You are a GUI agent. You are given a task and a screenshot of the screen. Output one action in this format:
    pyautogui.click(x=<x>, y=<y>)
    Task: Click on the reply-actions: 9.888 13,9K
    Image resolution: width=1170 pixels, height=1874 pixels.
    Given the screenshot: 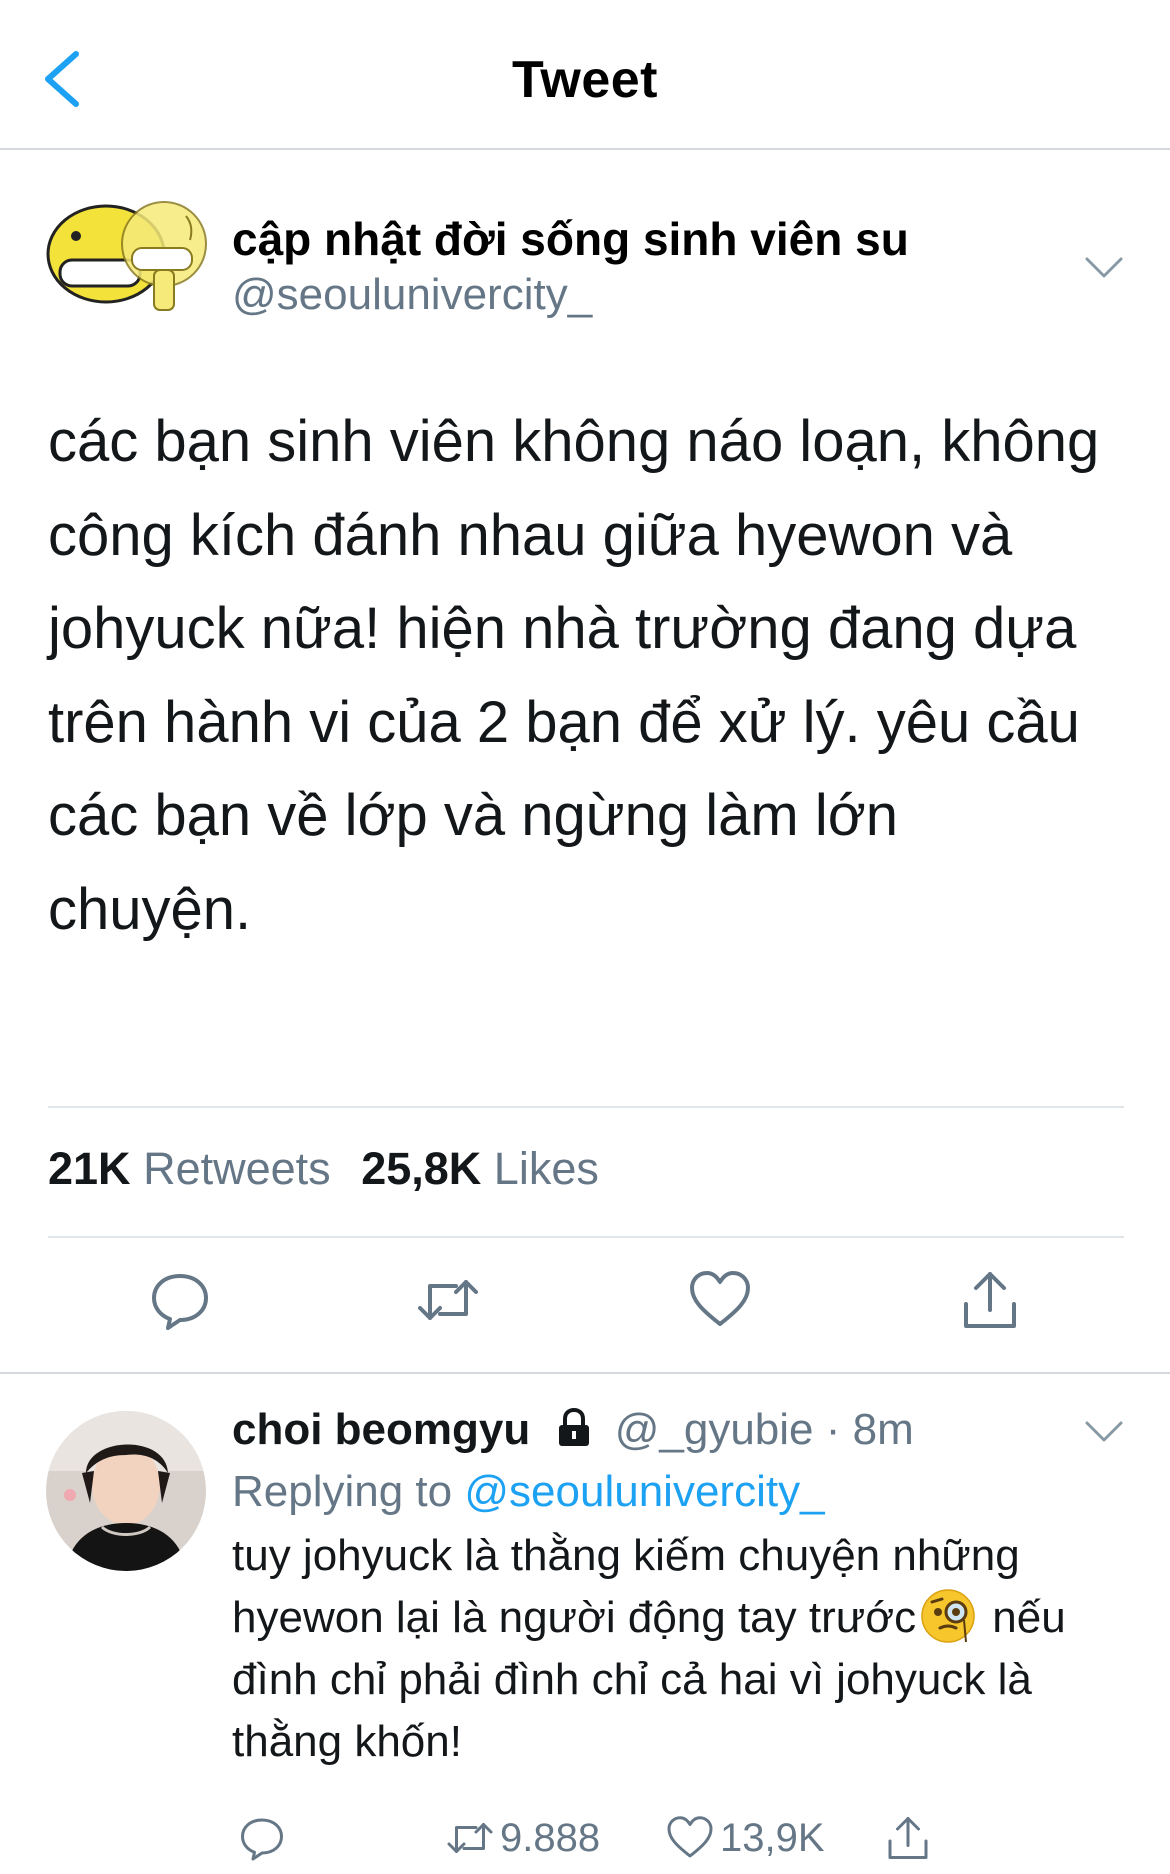 What is the action you would take?
    pyautogui.click(x=585, y=1840)
    